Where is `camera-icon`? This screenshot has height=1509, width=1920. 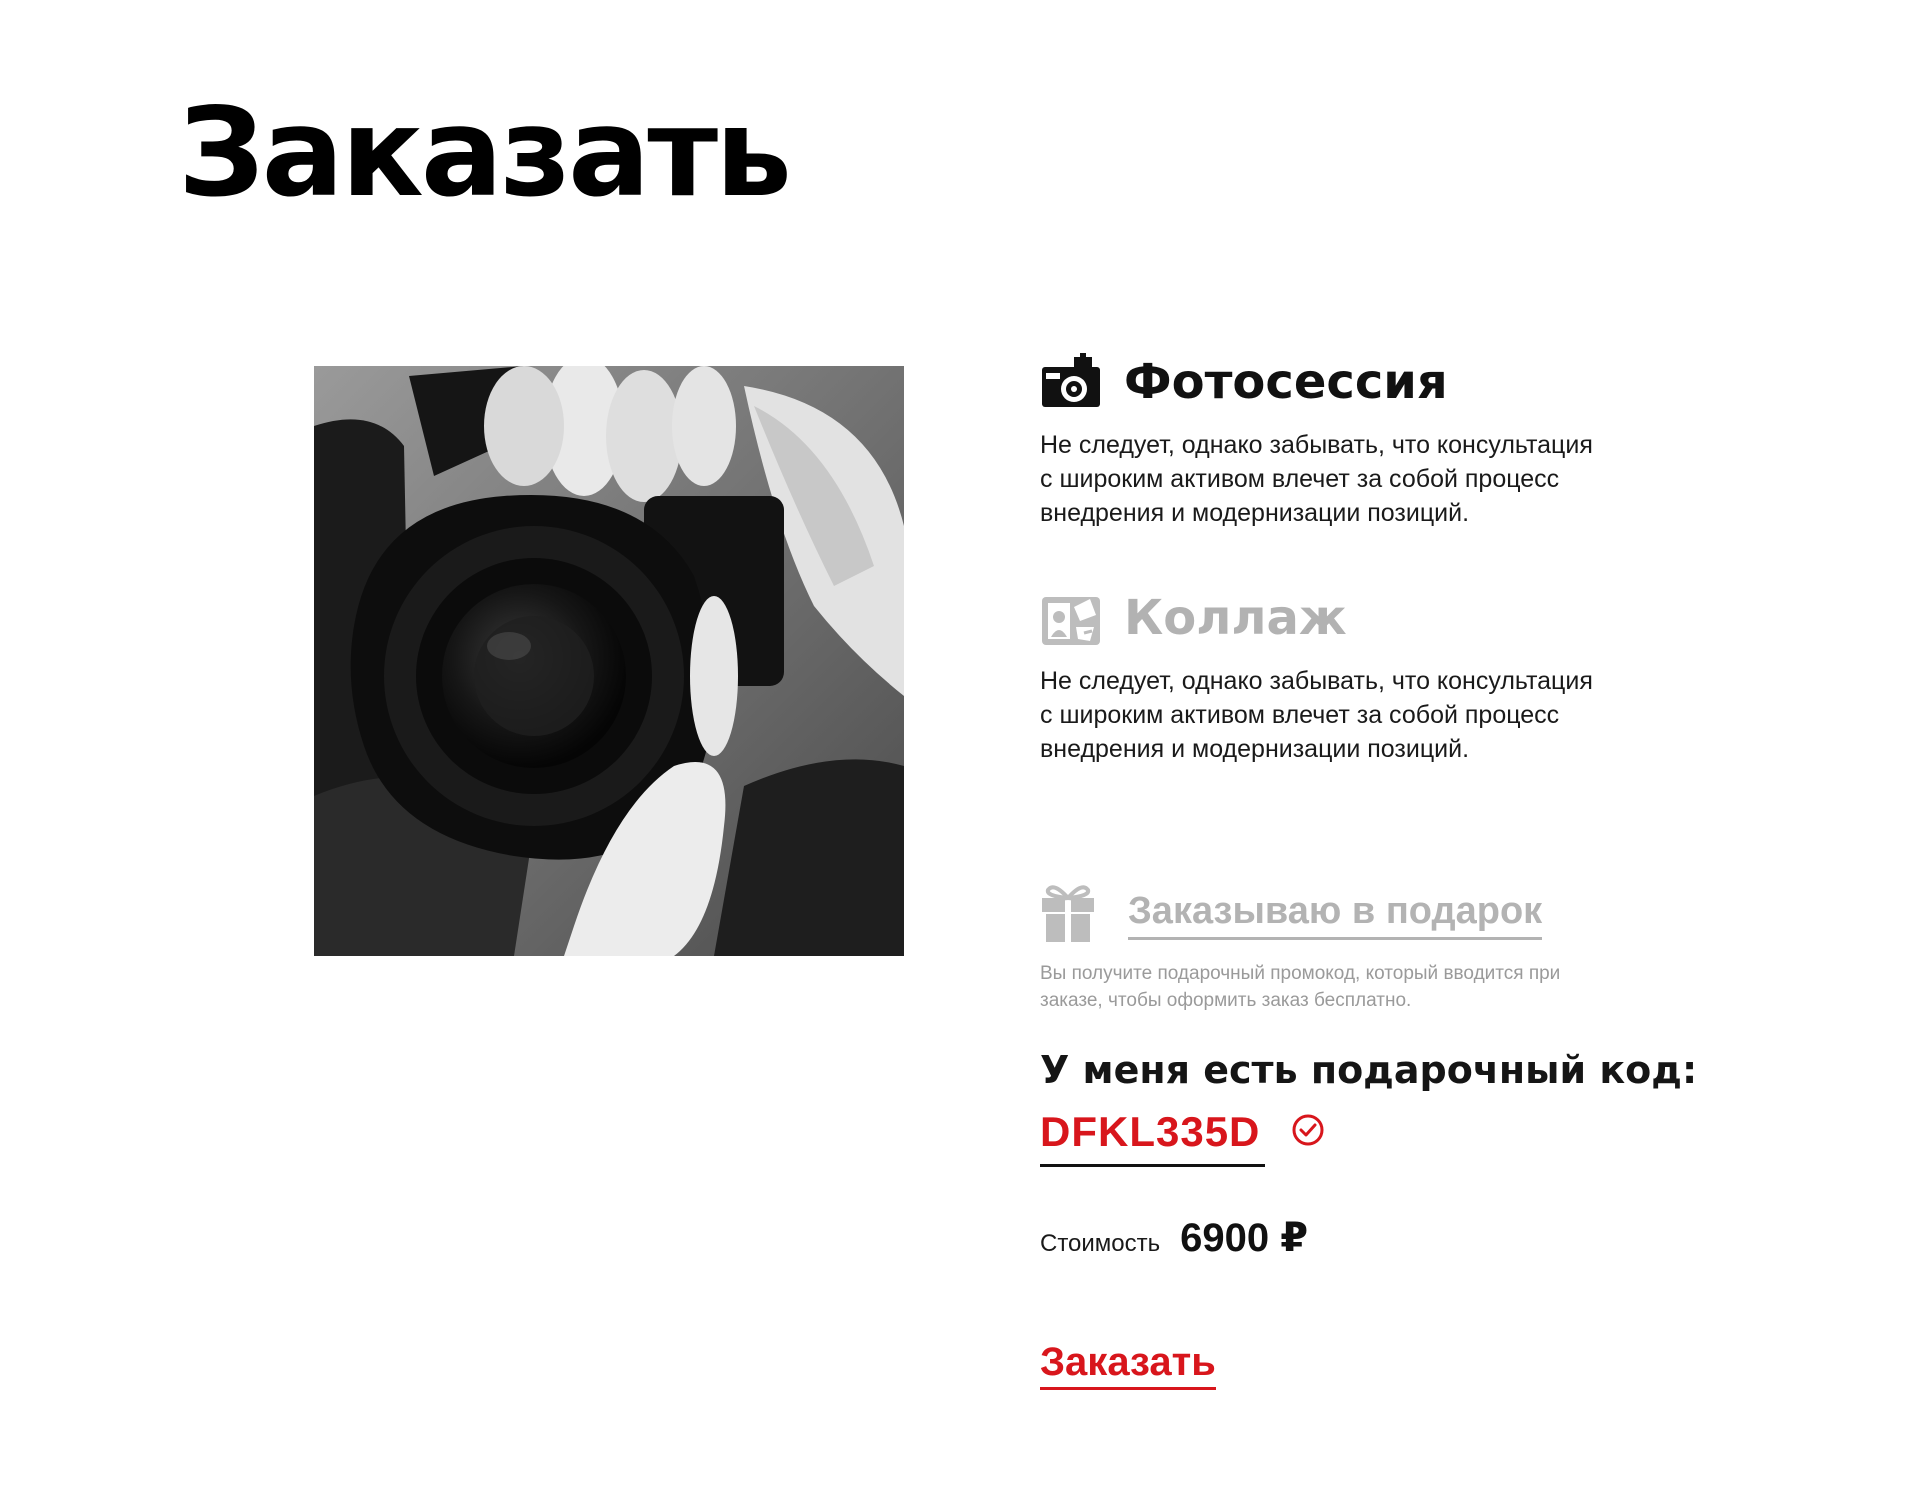
camera-icon is located at coordinates (1071, 382).